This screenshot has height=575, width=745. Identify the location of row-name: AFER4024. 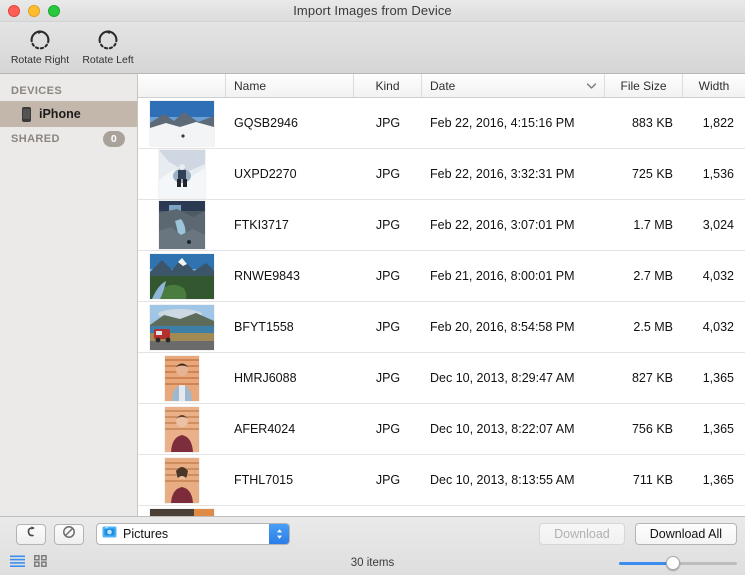
(265, 429).